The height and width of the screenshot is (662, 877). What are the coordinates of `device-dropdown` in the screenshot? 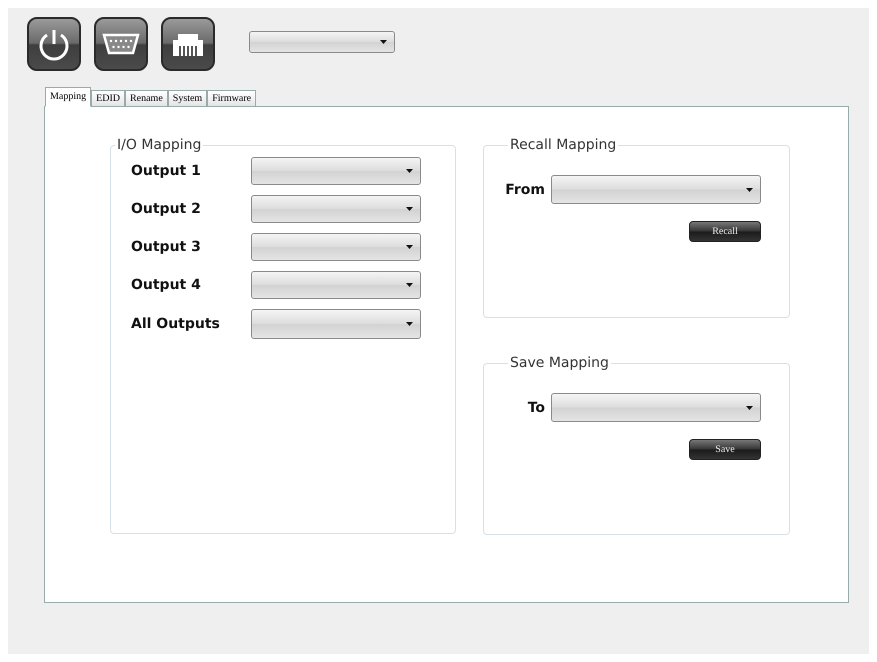 It's located at (322, 42).